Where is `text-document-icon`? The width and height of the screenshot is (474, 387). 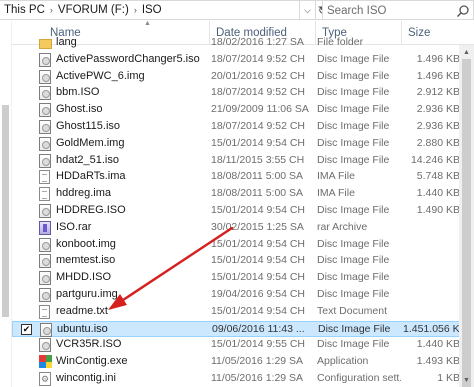
text-document-icon is located at coordinates (45, 311).